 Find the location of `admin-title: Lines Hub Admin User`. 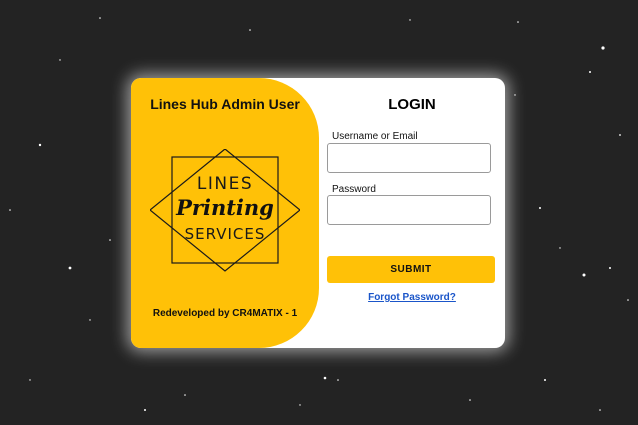

admin-title: Lines Hub Admin User is located at coordinates (225, 104).